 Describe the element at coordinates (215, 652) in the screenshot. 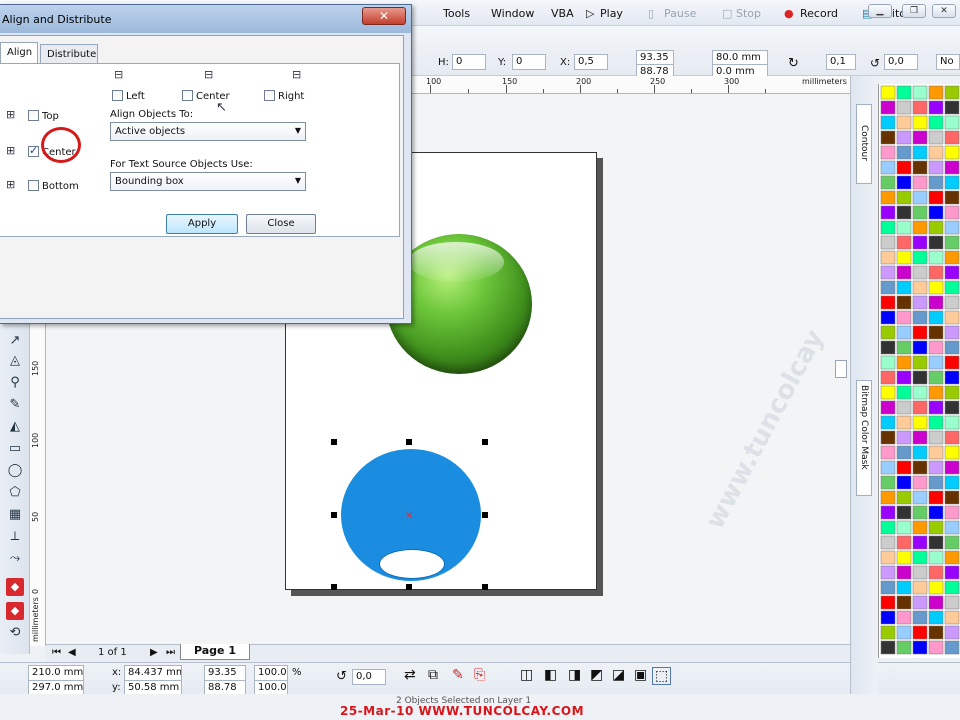

I see `page-tab: Page 1` at that location.